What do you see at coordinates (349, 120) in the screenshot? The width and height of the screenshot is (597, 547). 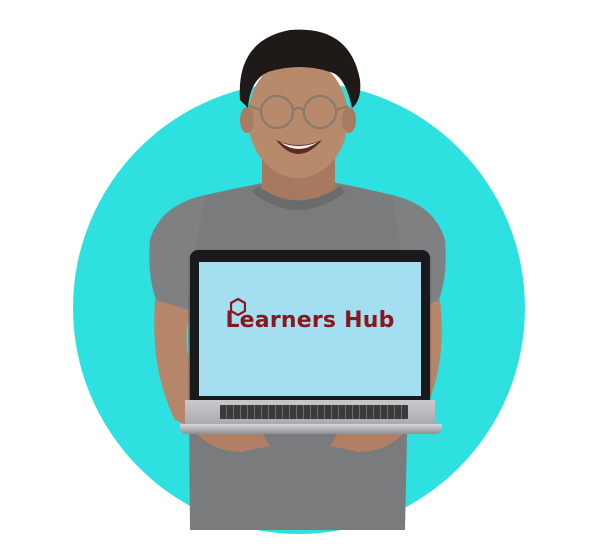 I see `right-ear` at bounding box center [349, 120].